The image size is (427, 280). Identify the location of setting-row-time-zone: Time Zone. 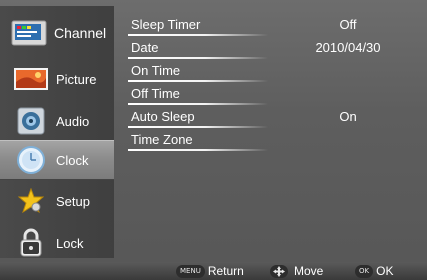
(268, 140).